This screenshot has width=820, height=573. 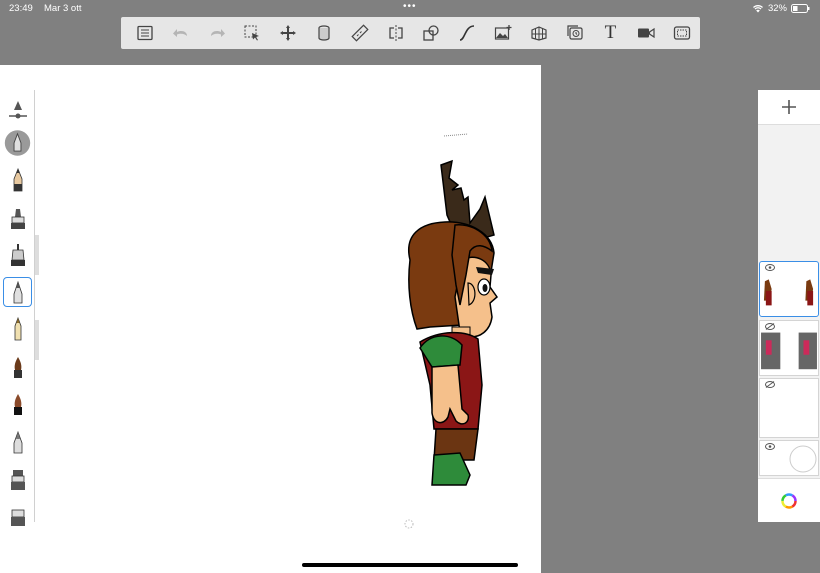 What do you see at coordinates (145, 33) in the screenshot?
I see `gallery-list-icon` at bounding box center [145, 33].